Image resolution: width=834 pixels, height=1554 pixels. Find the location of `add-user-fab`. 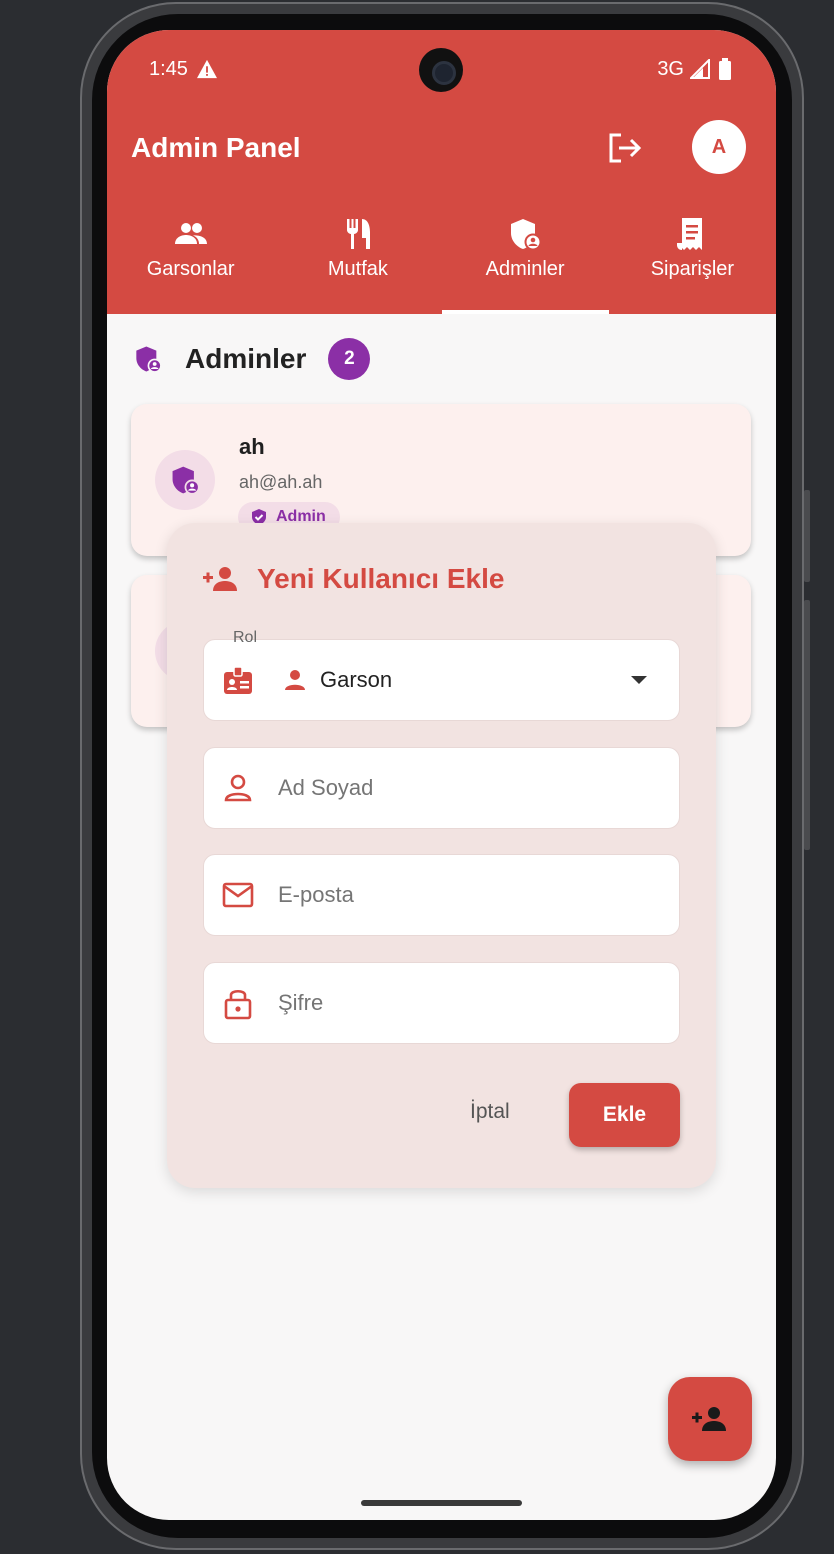

add-user-fab is located at coordinates (710, 1419).